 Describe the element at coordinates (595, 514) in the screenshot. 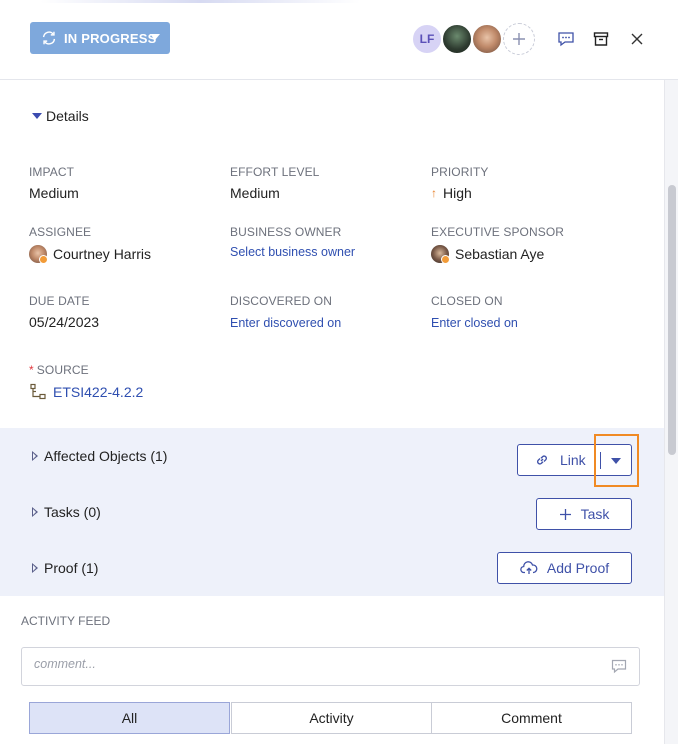

I see `task-button-label: Task` at that location.